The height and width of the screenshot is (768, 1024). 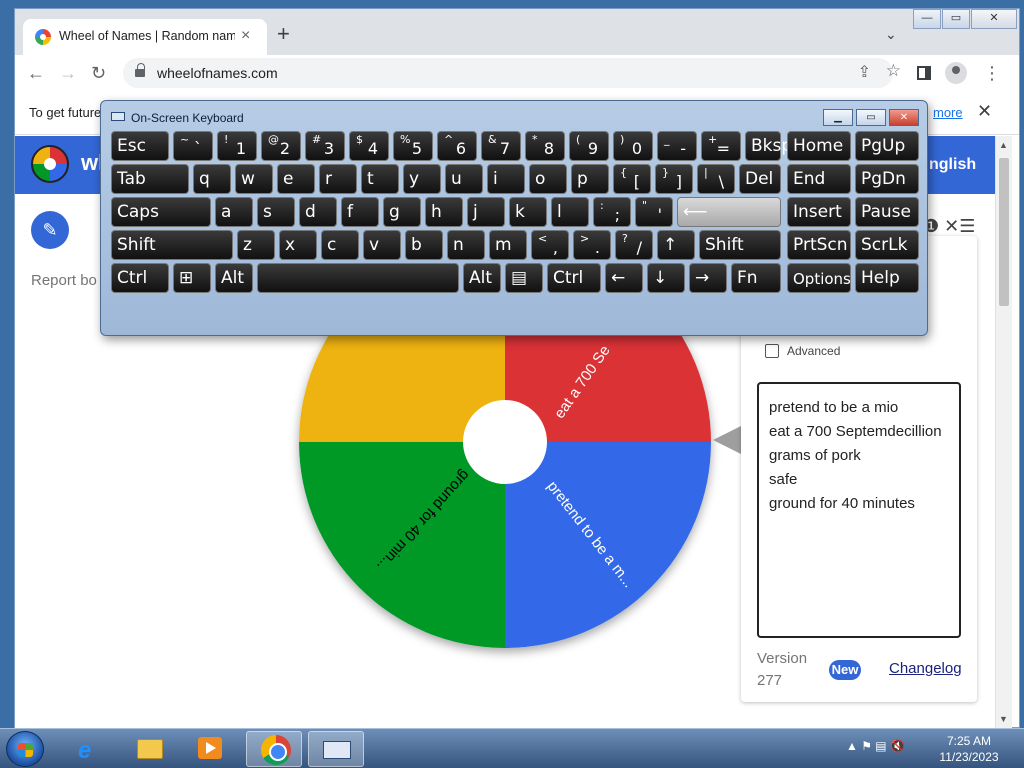 I want to click on key-n: n, so click(x=466, y=245).